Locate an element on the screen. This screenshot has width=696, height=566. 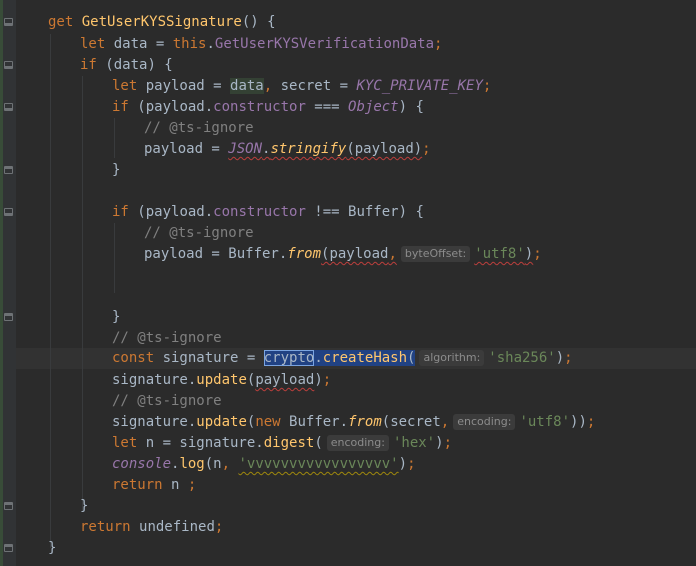
code-token: signature = is located at coordinates (213, 358).